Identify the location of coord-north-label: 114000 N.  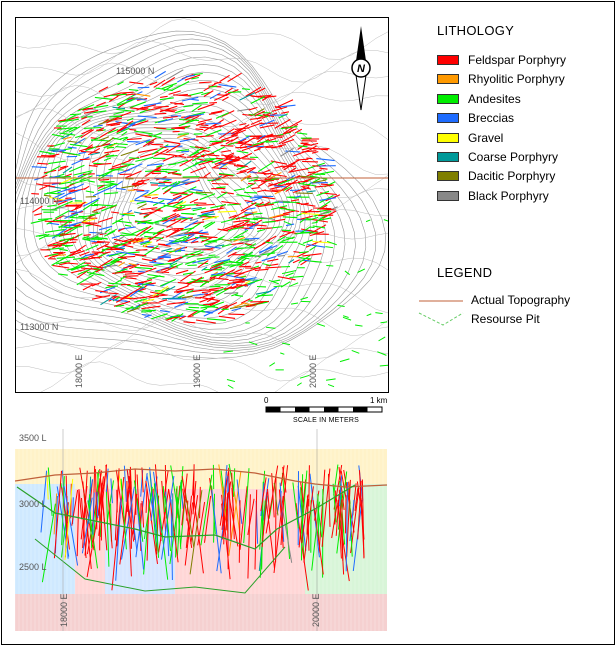
(39, 201).